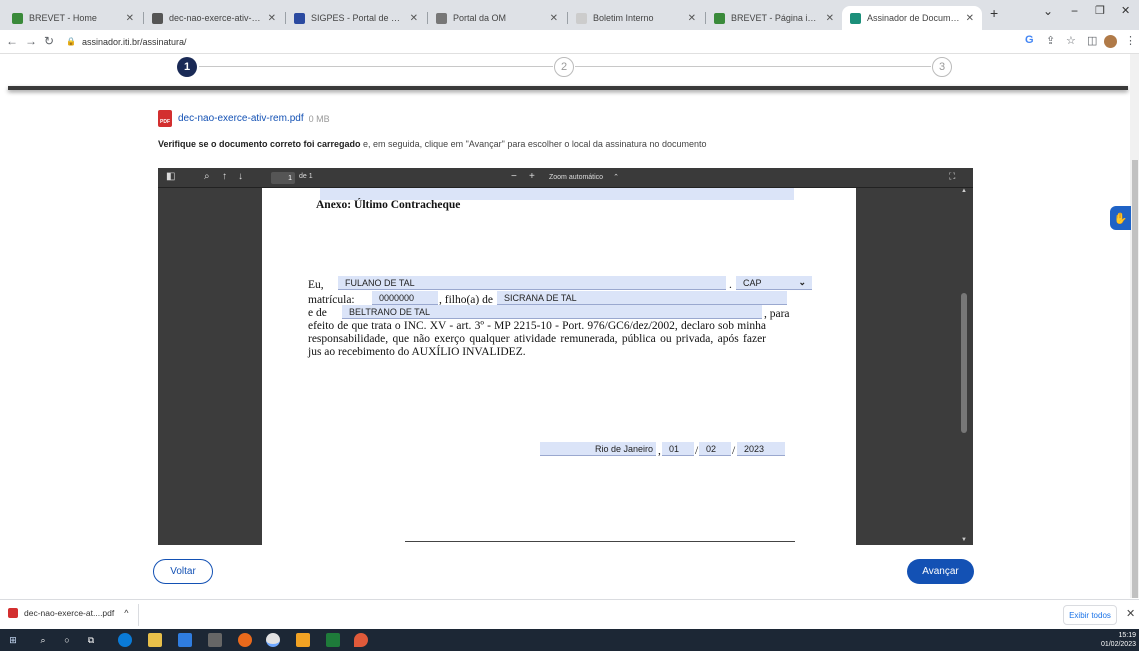  What do you see at coordinates (1074, 11) in the screenshot?
I see `minimize-button: −` at bounding box center [1074, 11].